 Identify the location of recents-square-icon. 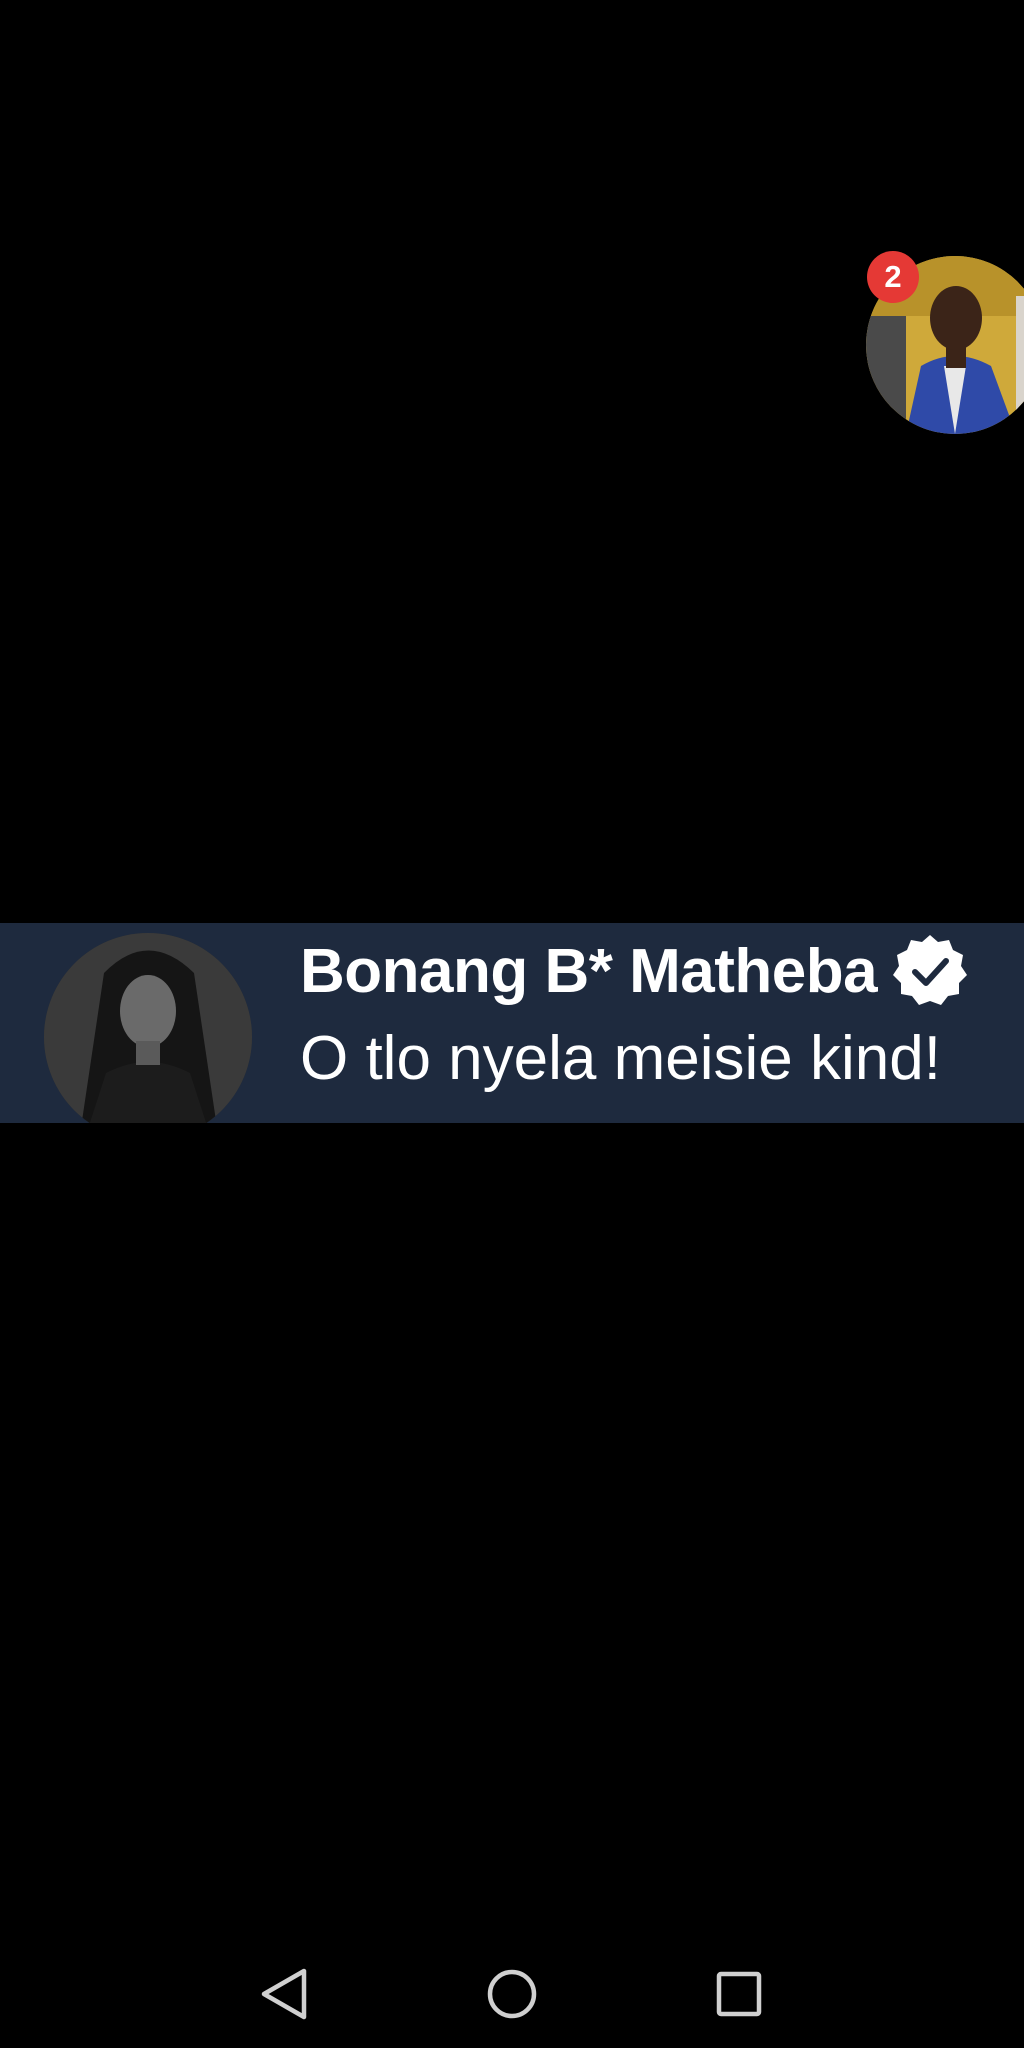
(739, 1994).